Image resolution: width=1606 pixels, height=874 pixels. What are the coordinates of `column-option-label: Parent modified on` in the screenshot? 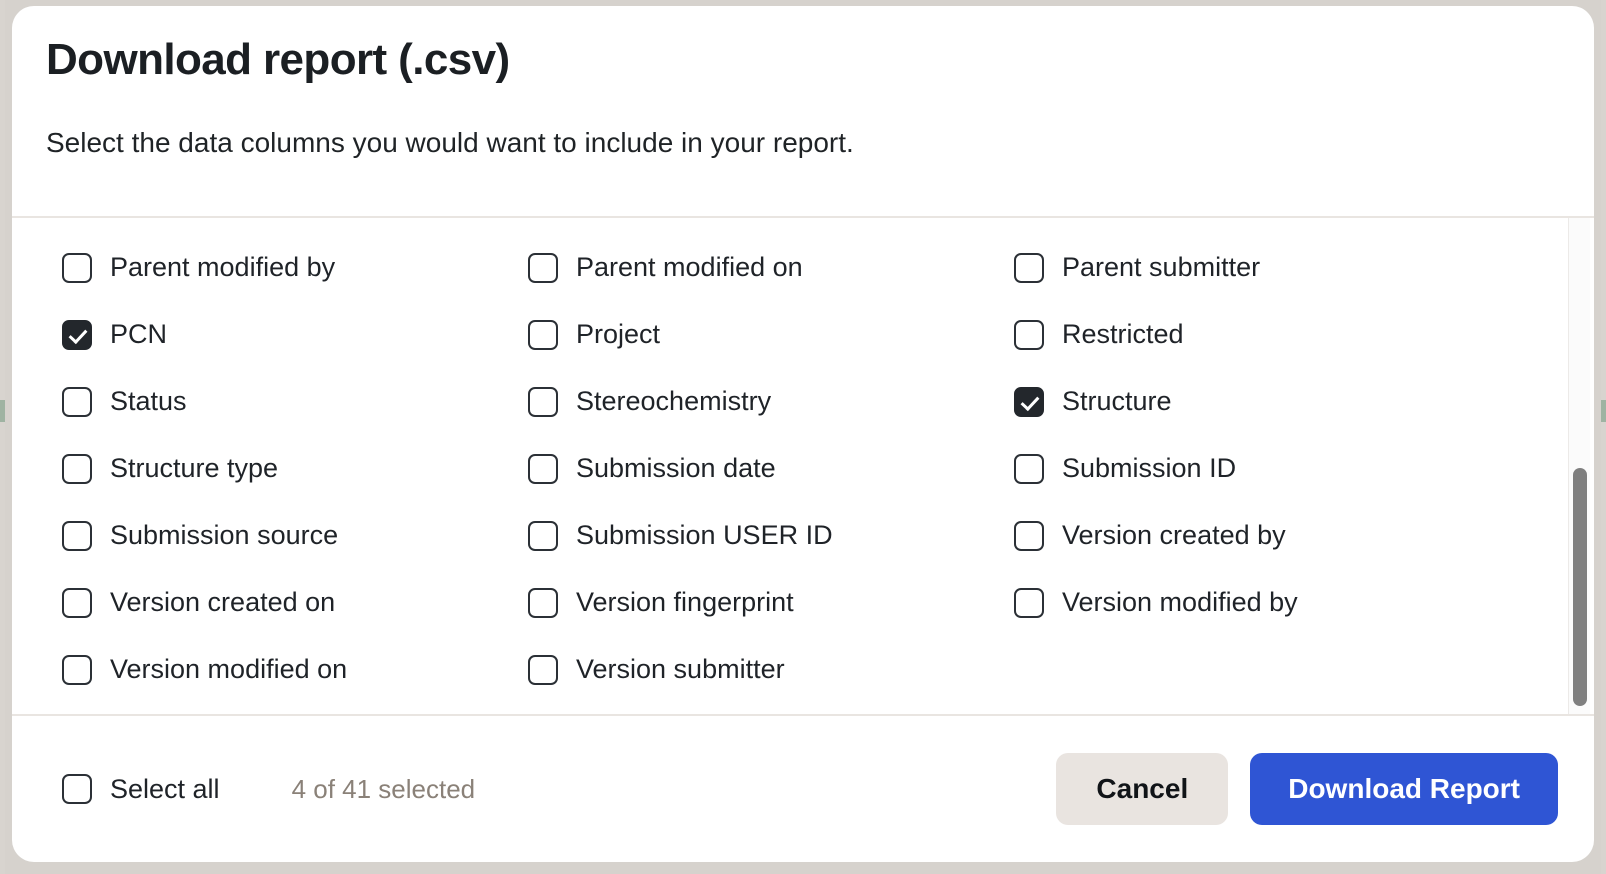 It's located at (689, 267).